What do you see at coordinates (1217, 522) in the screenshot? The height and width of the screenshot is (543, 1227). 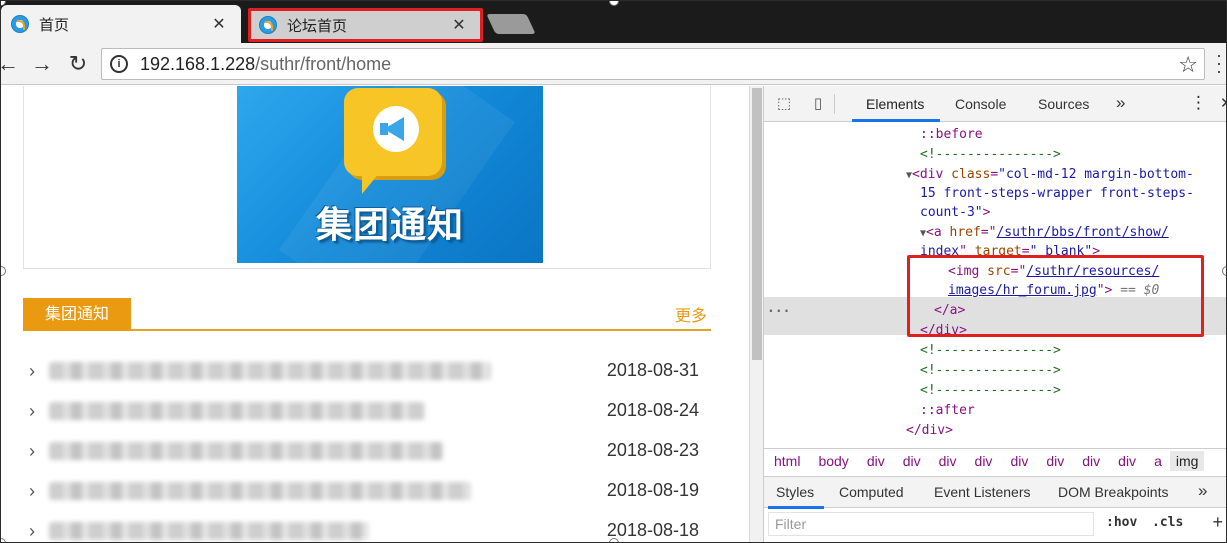 I see `add-rule-icon: +` at bounding box center [1217, 522].